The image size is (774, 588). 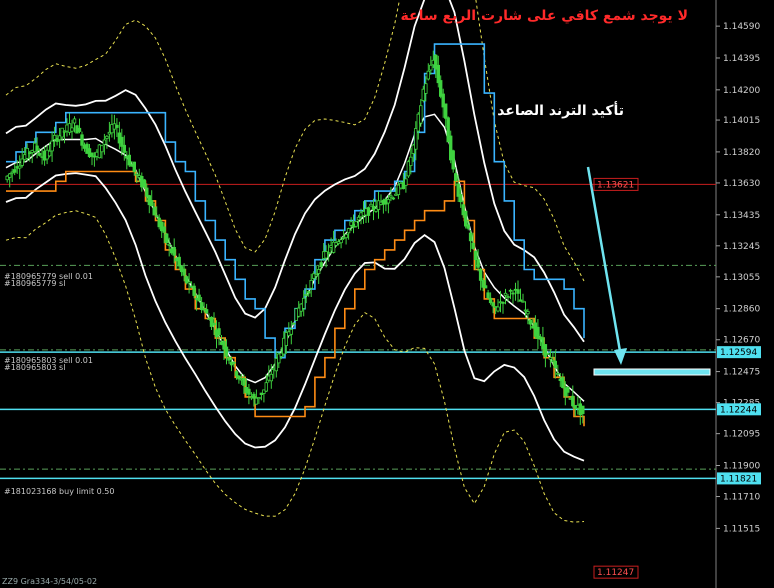 I want to click on price-box-label: 1.12244, so click(x=738, y=410).